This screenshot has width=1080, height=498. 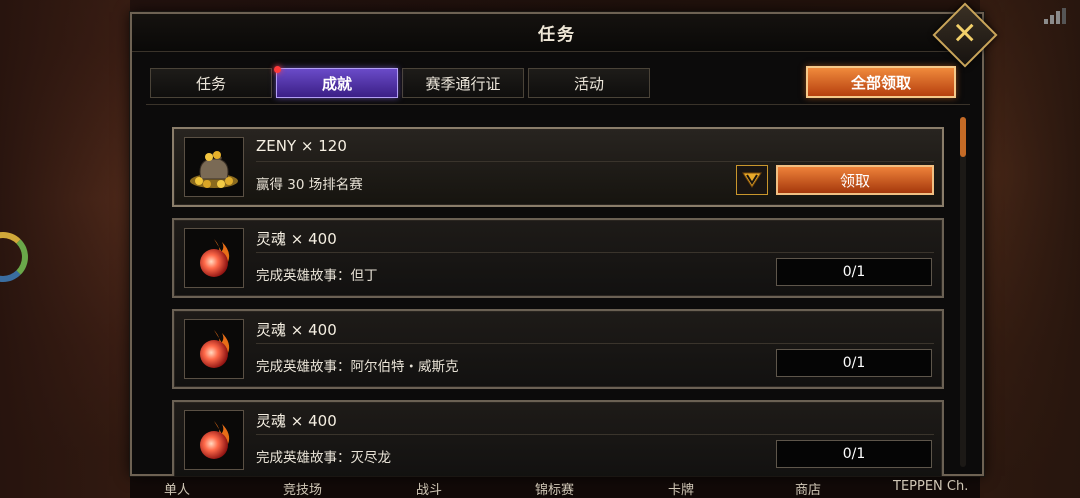 What do you see at coordinates (558, 258) in the screenshot?
I see `list-item: 灵魂 × 400 完成英雄故事：但丁 0/1` at bounding box center [558, 258].